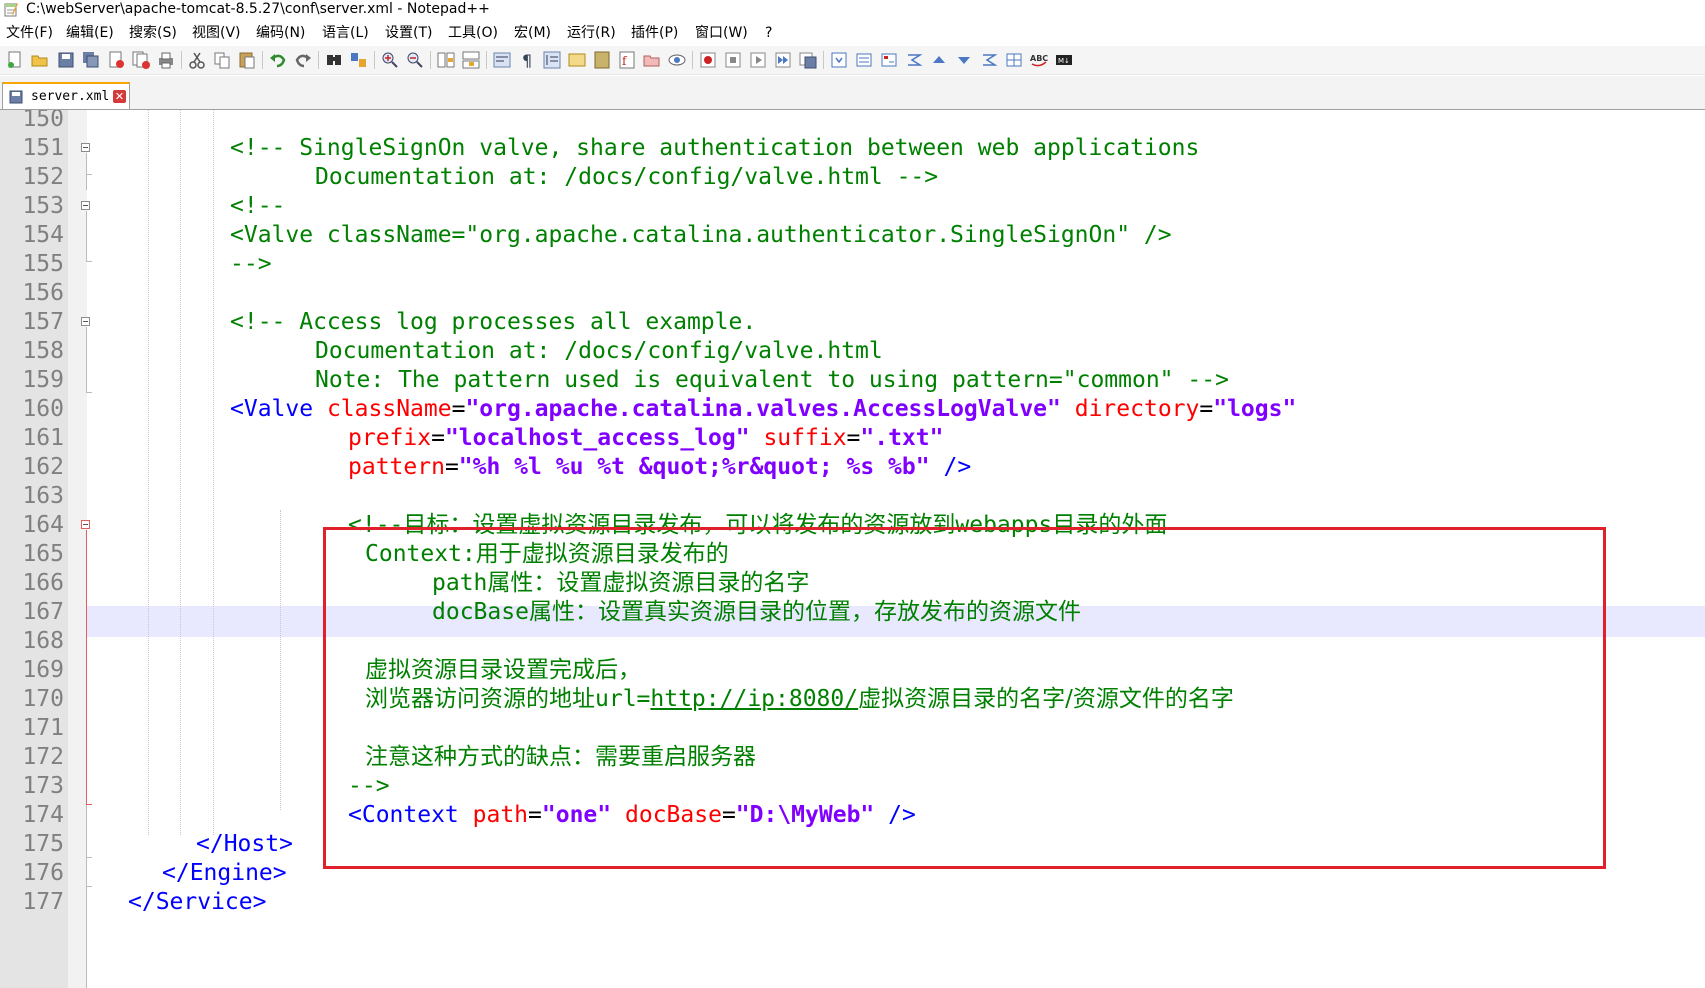  What do you see at coordinates (334, 60) in the screenshot?
I see `find-icon` at bounding box center [334, 60].